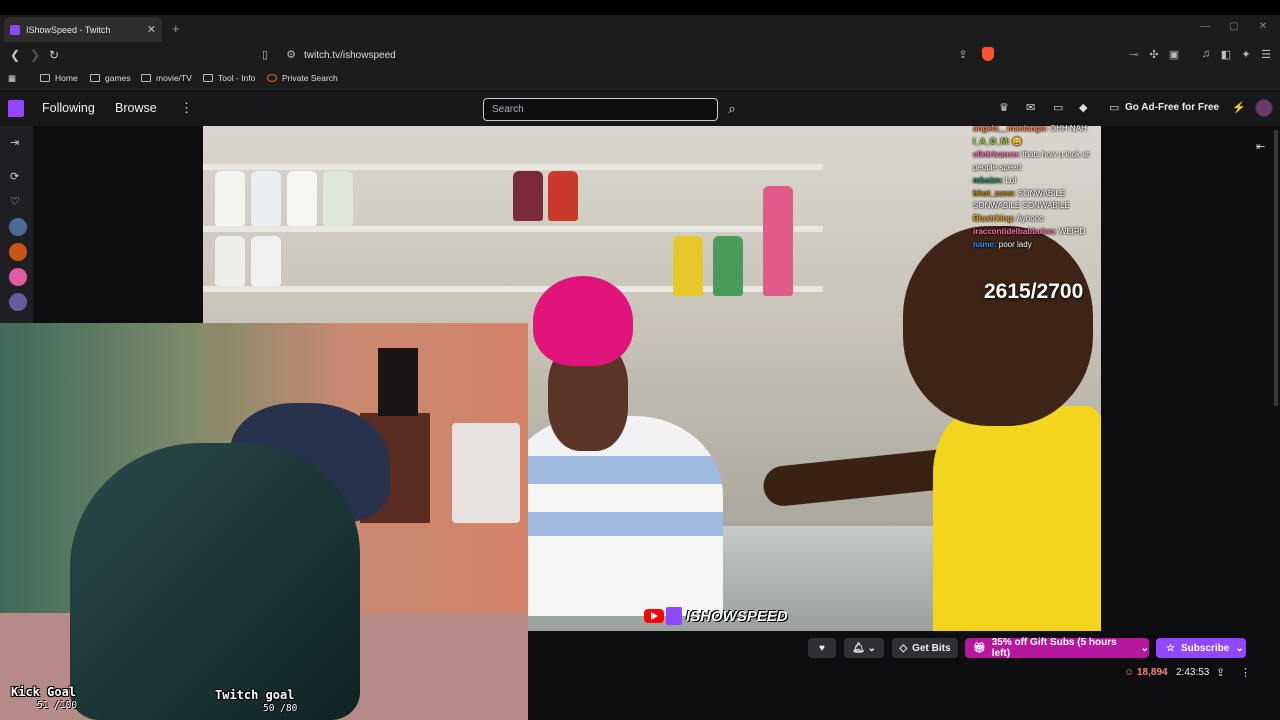 Image resolution: width=1280 pixels, height=720 pixels. I want to click on bookmark-label: games, so click(118, 78).